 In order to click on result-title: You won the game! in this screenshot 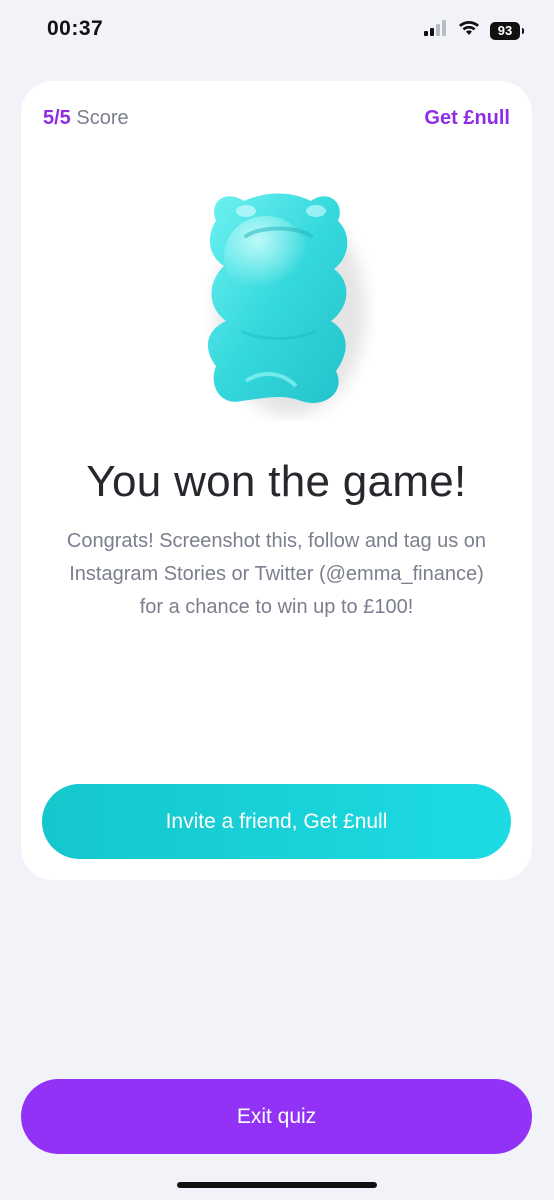, I will do `click(276, 481)`.